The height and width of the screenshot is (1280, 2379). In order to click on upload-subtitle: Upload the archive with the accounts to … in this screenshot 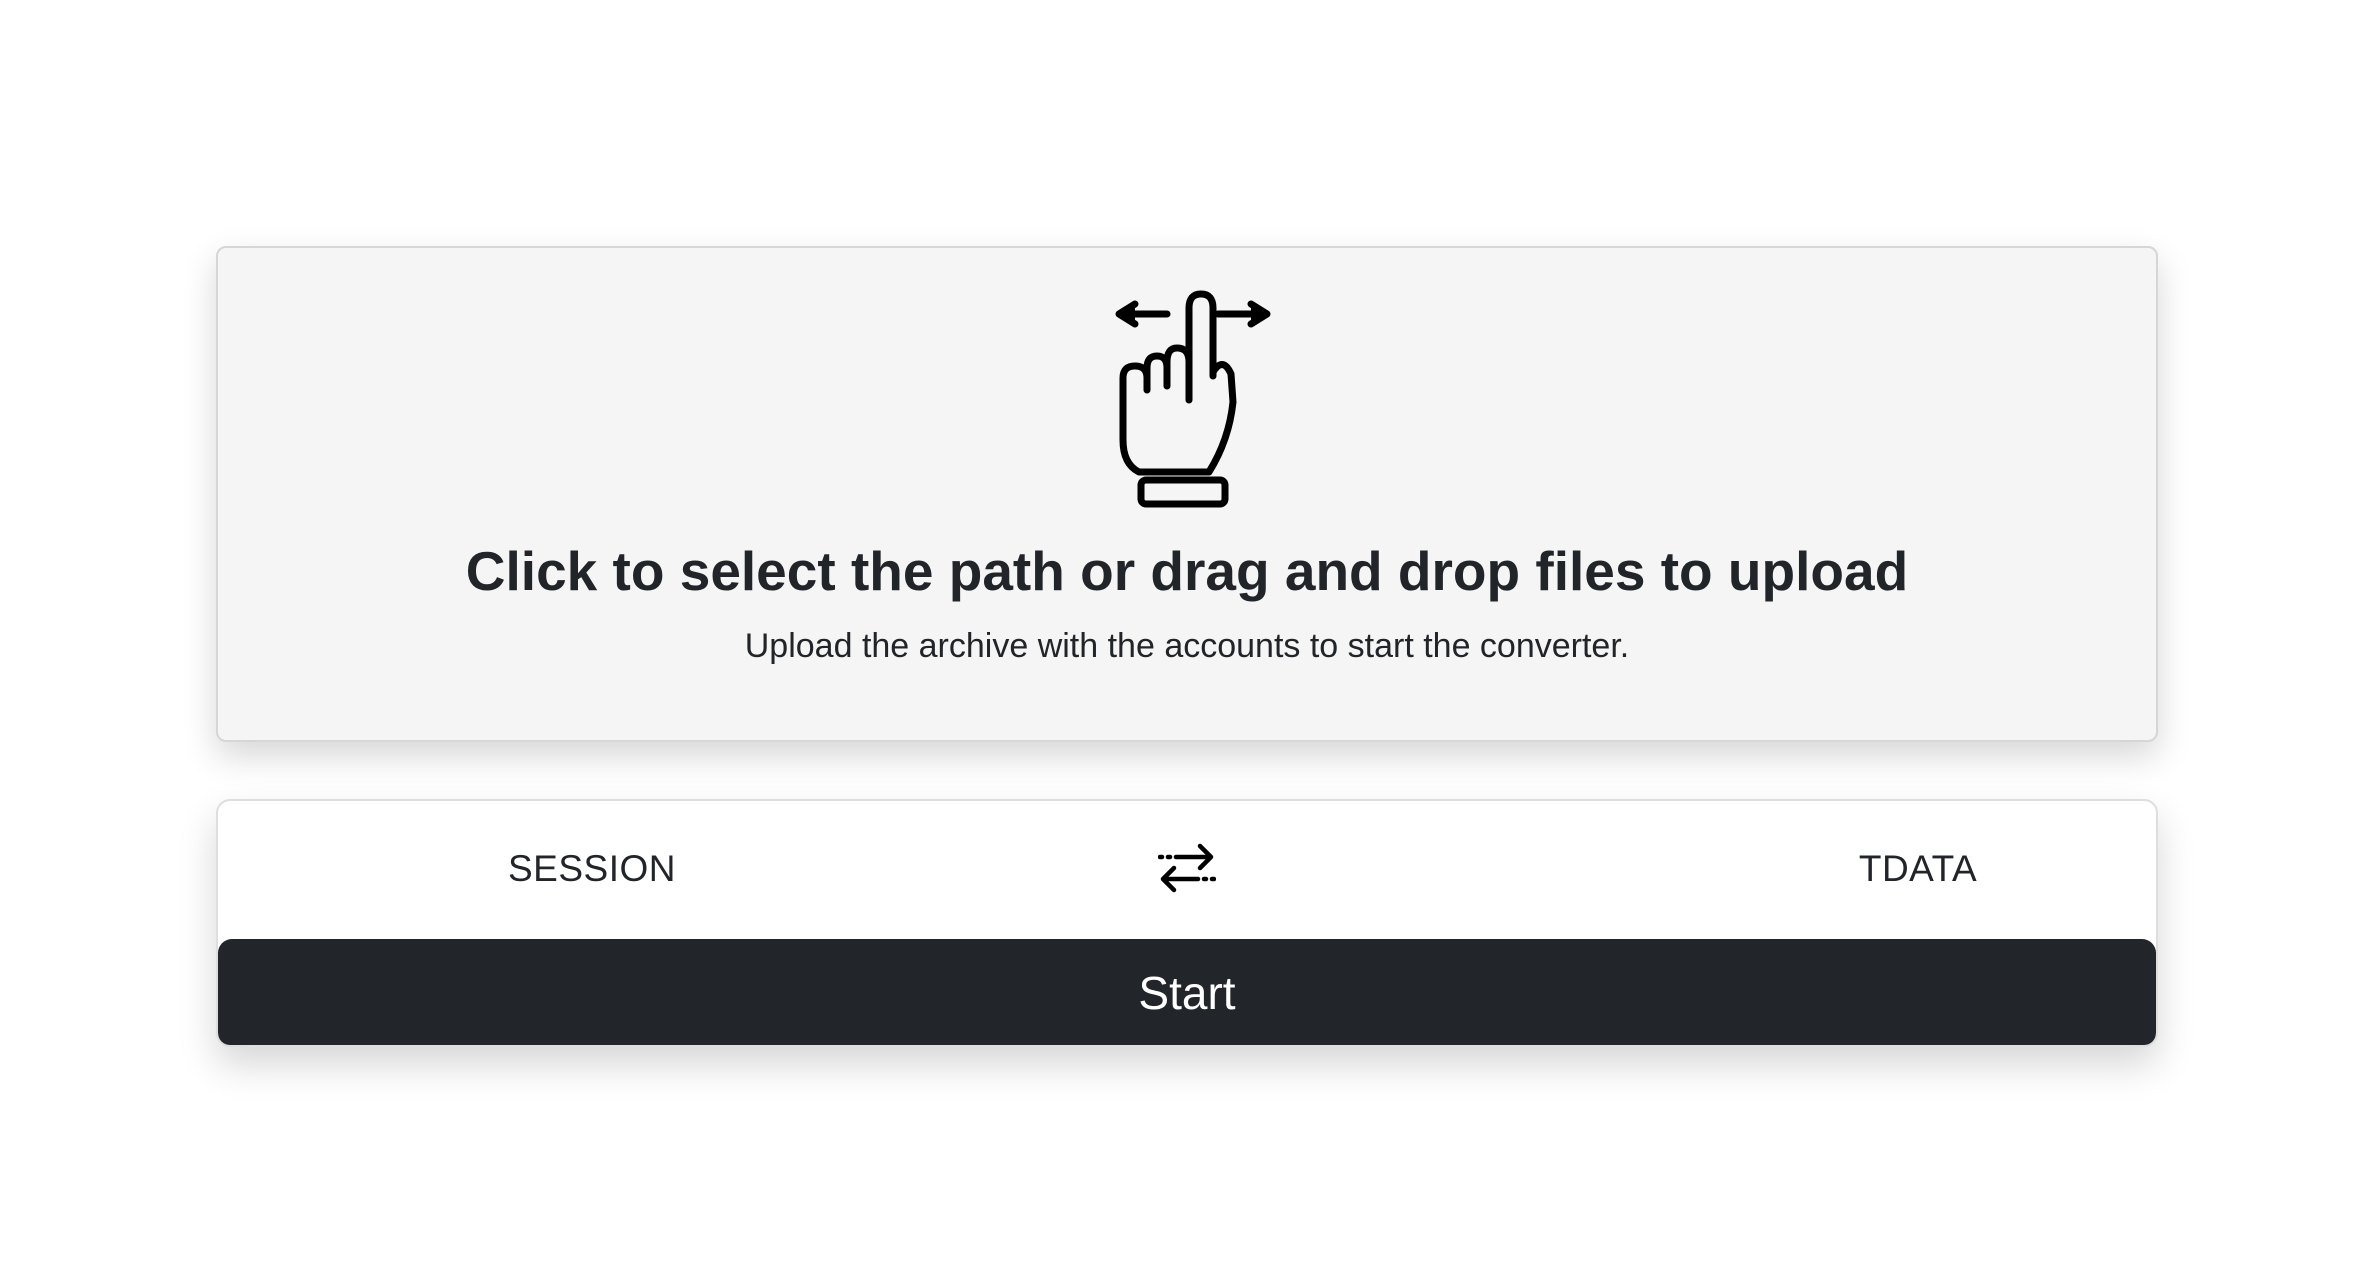, I will do `click(1187, 646)`.